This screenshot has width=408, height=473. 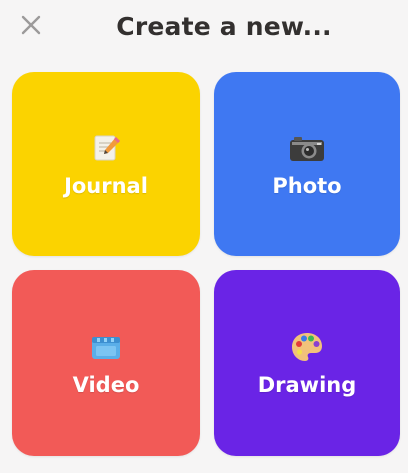 What do you see at coordinates (106, 186) in the screenshot?
I see `journal-label: Journal` at bounding box center [106, 186].